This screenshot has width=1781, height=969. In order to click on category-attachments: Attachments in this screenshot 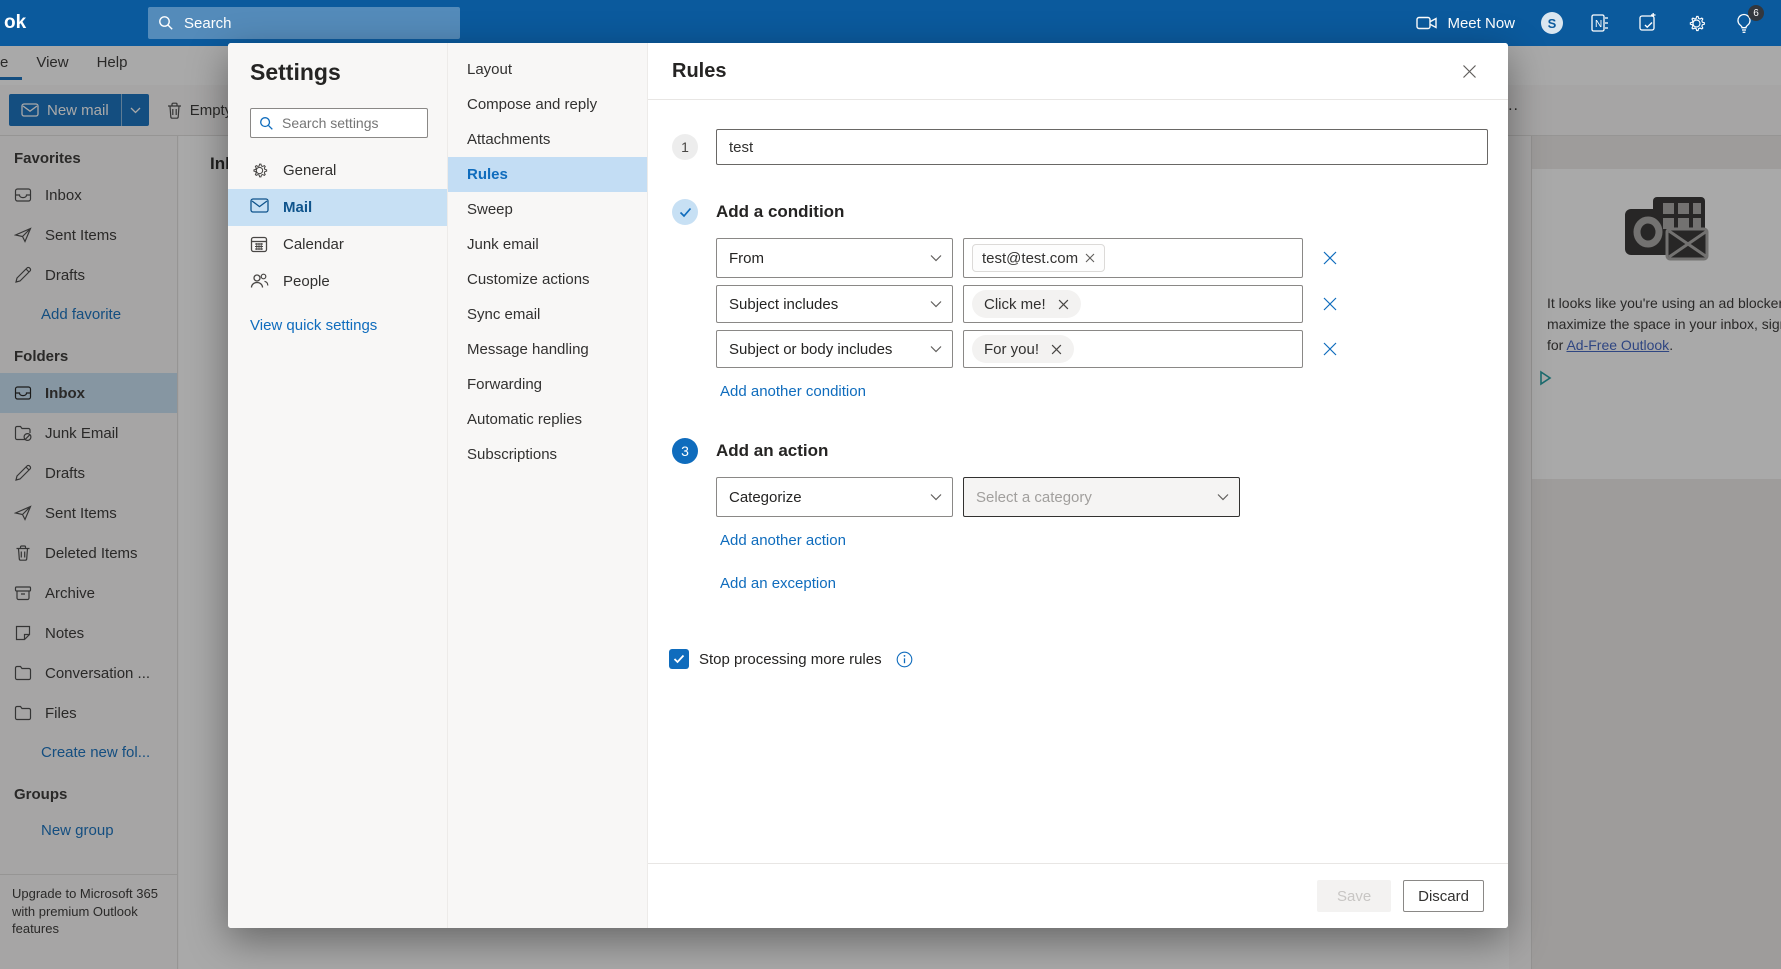, I will do `click(547, 139)`.